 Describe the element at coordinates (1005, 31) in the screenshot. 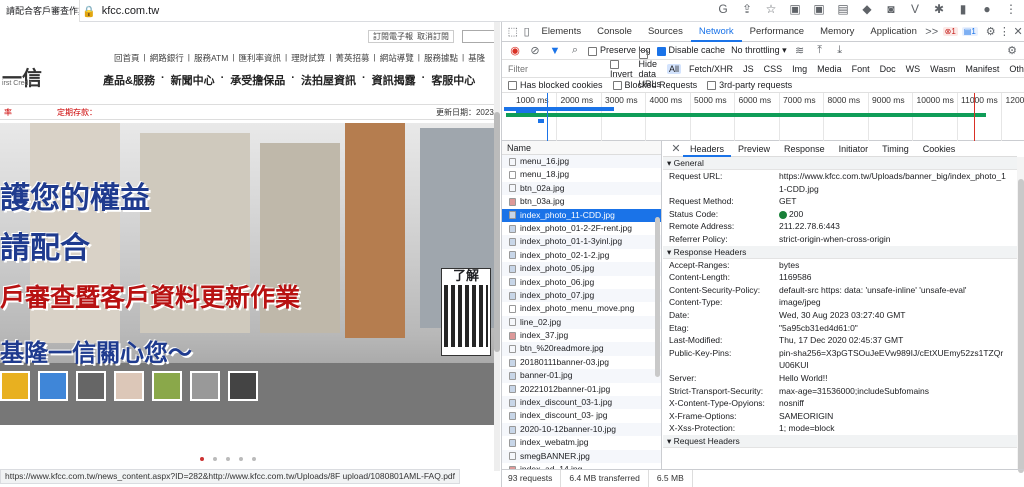

I see `devtools-menu-icon: ⋮` at that location.